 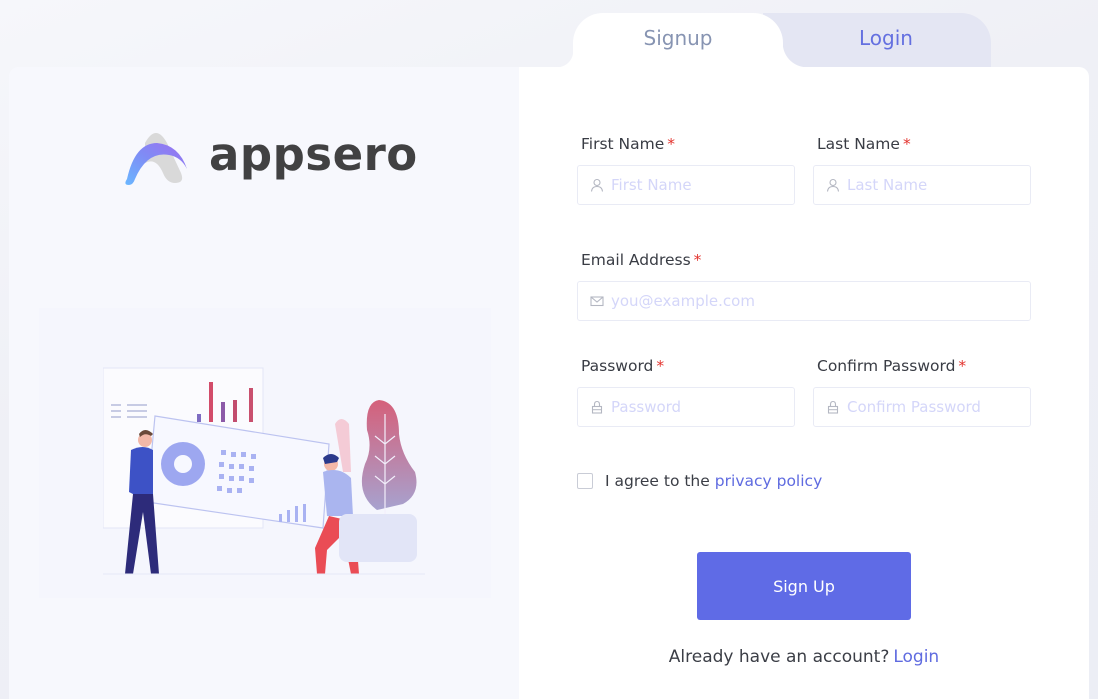 I want to click on auth-tabs: Login Signup, so click(x=774, y=40).